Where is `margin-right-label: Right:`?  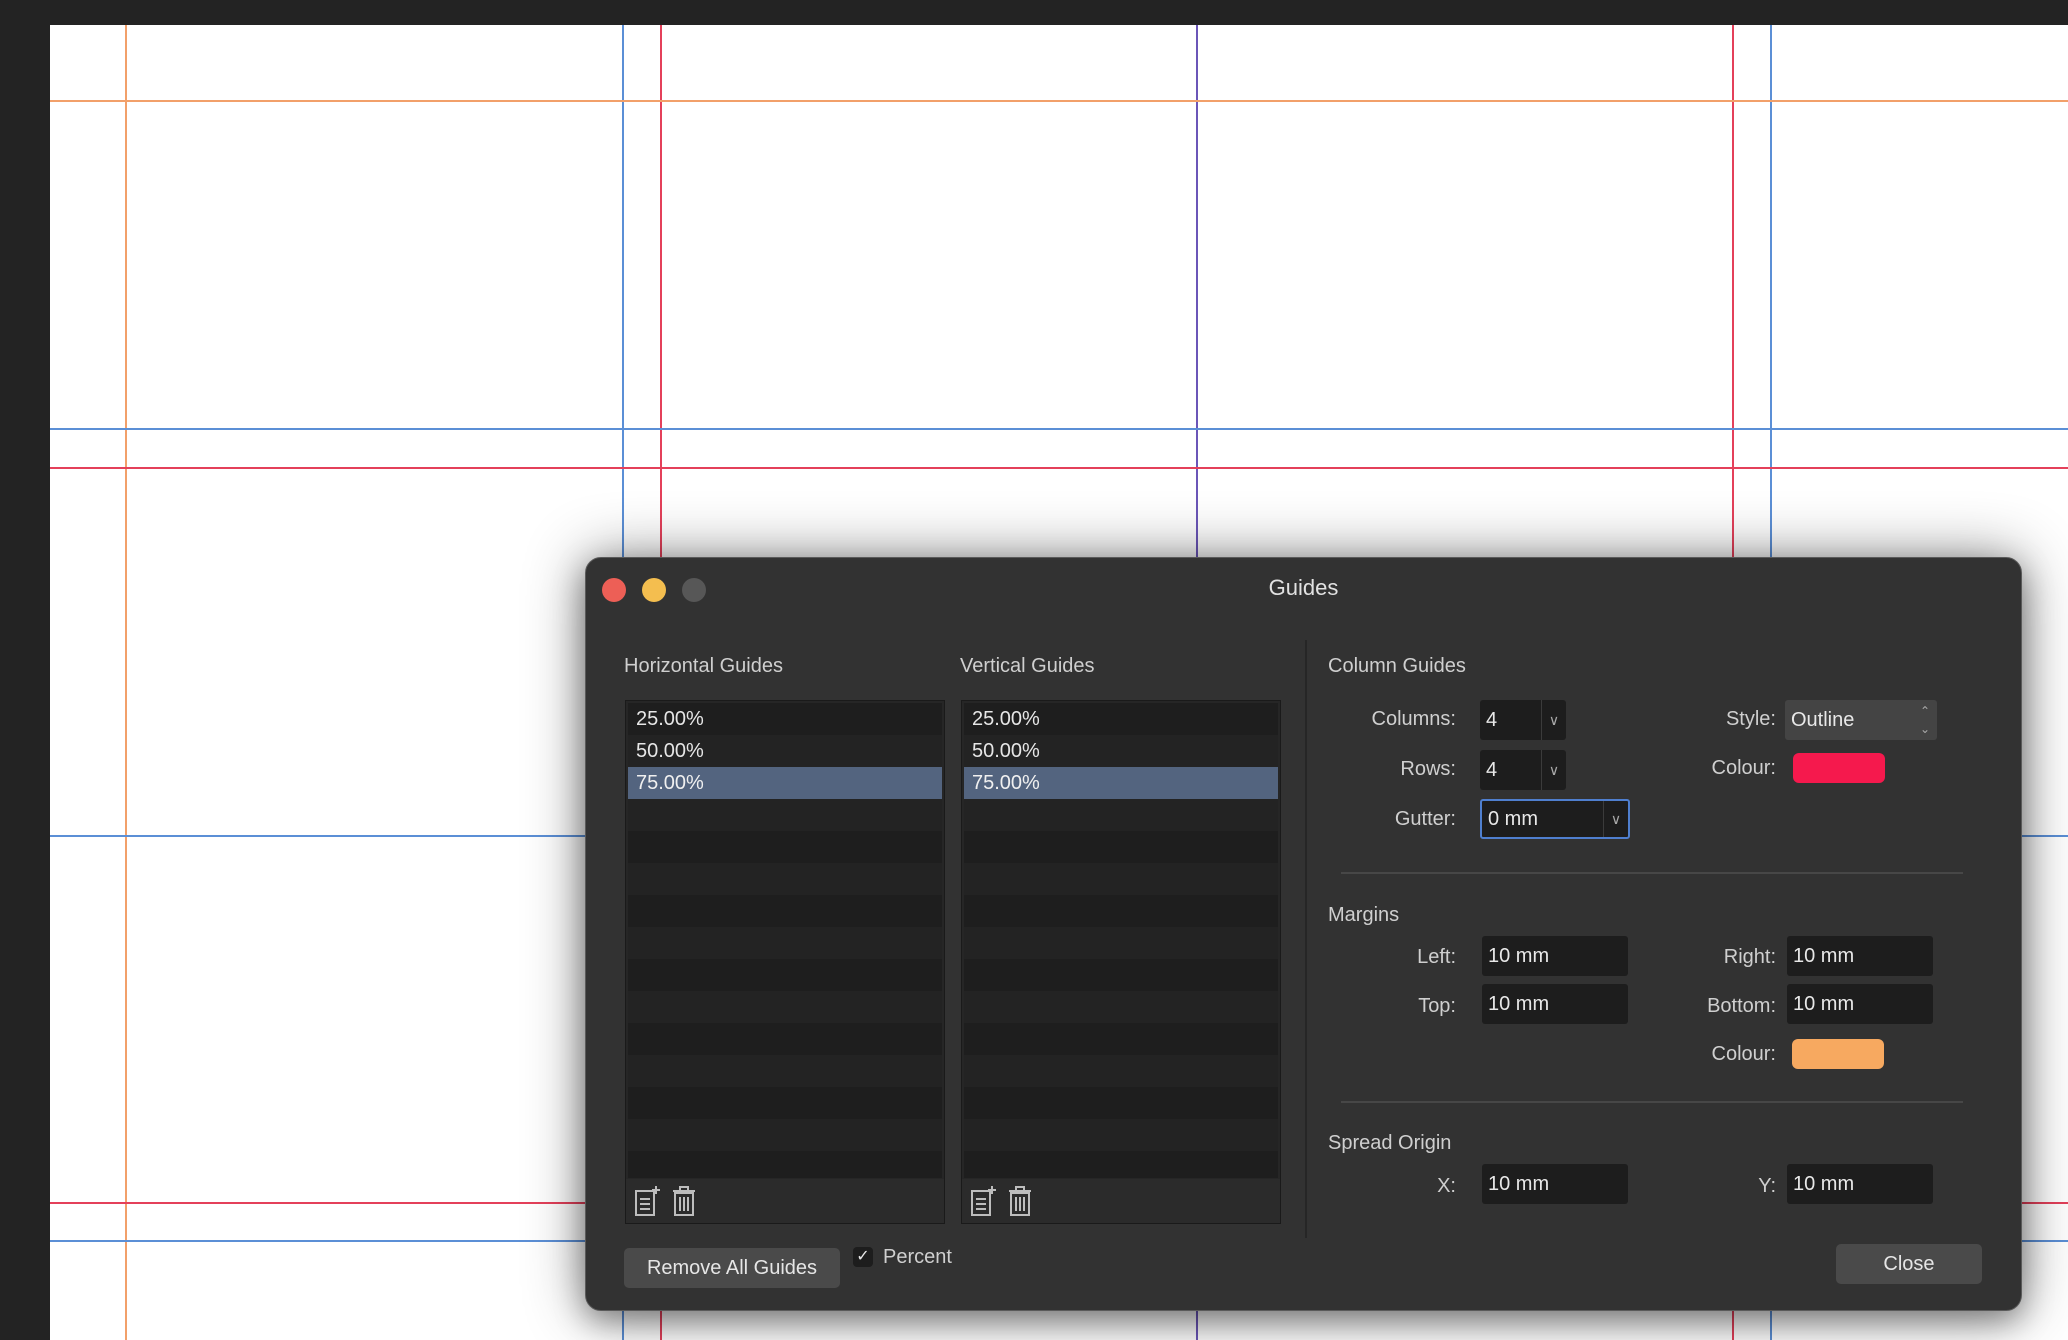 margin-right-label: Right: is located at coordinates (1749, 957).